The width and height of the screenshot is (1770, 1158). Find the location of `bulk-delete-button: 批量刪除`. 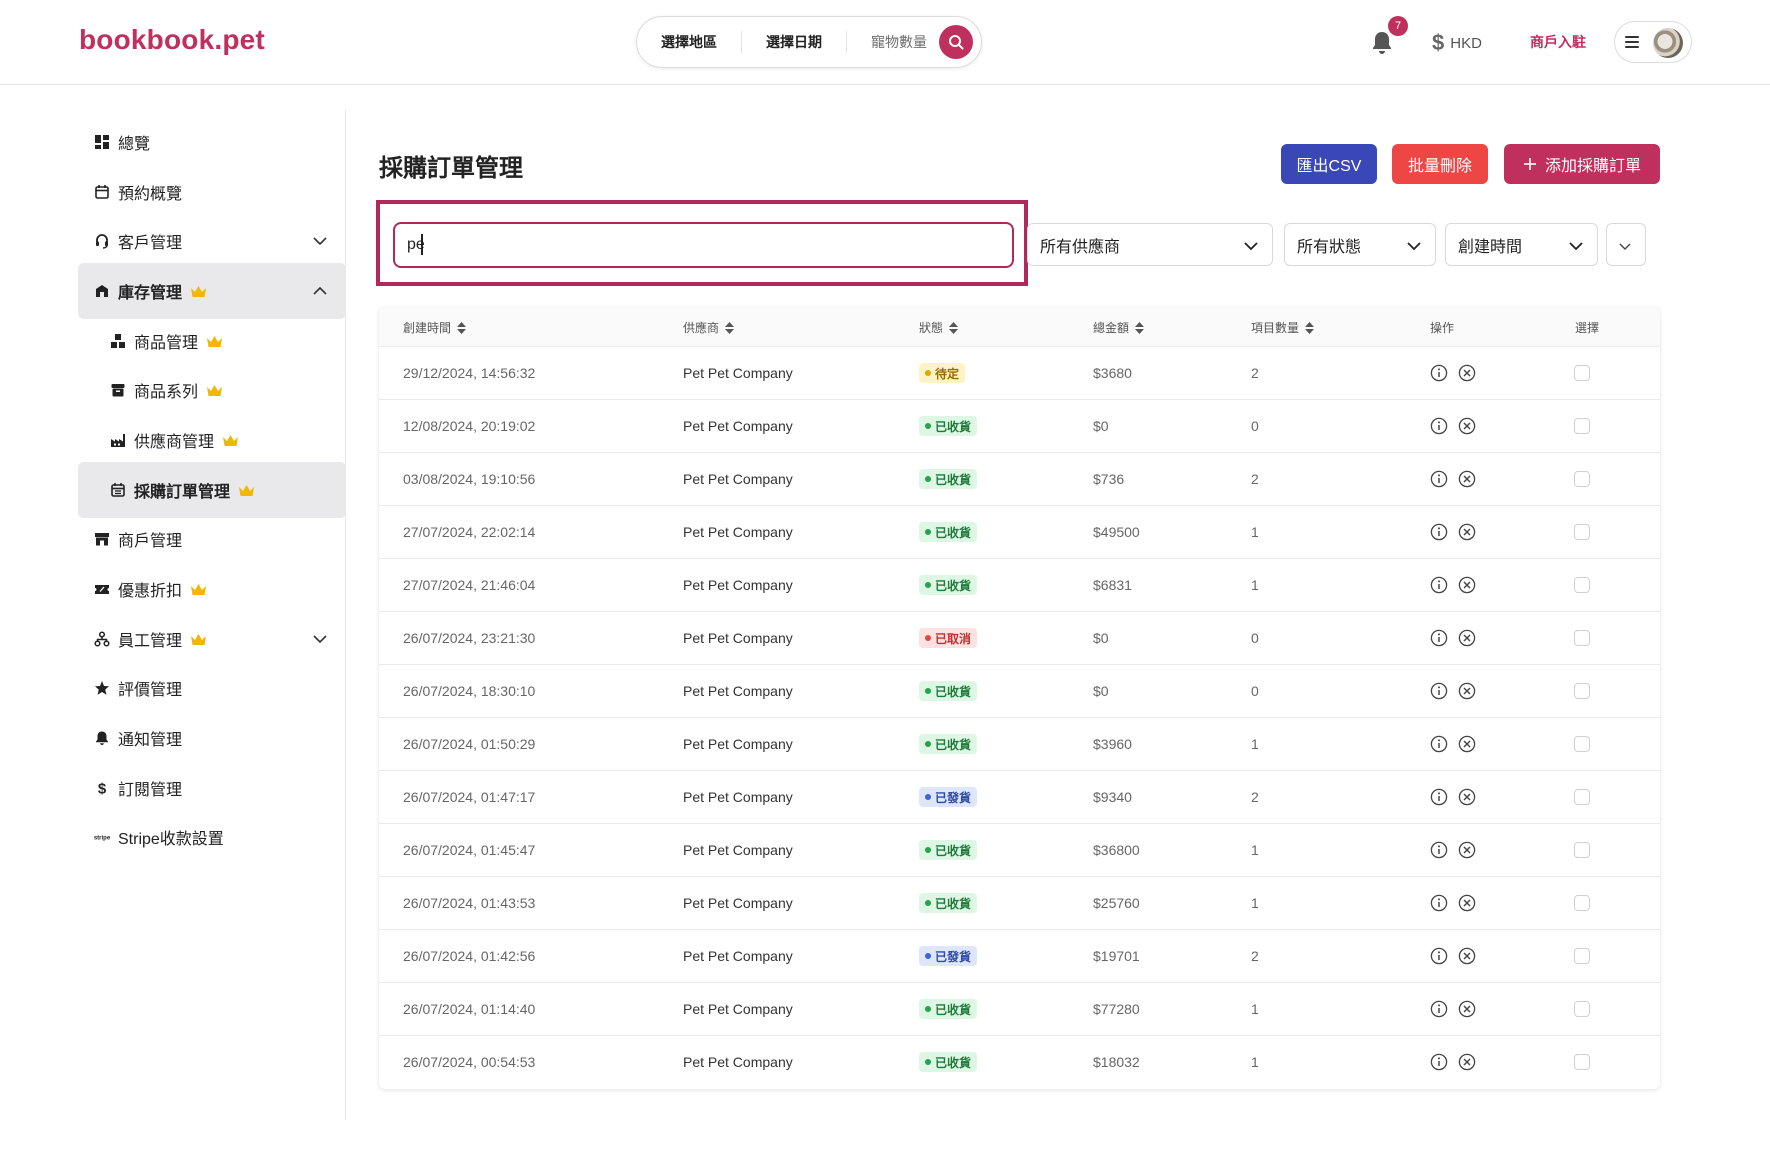

bulk-delete-button: 批量刪除 is located at coordinates (1440, 164).